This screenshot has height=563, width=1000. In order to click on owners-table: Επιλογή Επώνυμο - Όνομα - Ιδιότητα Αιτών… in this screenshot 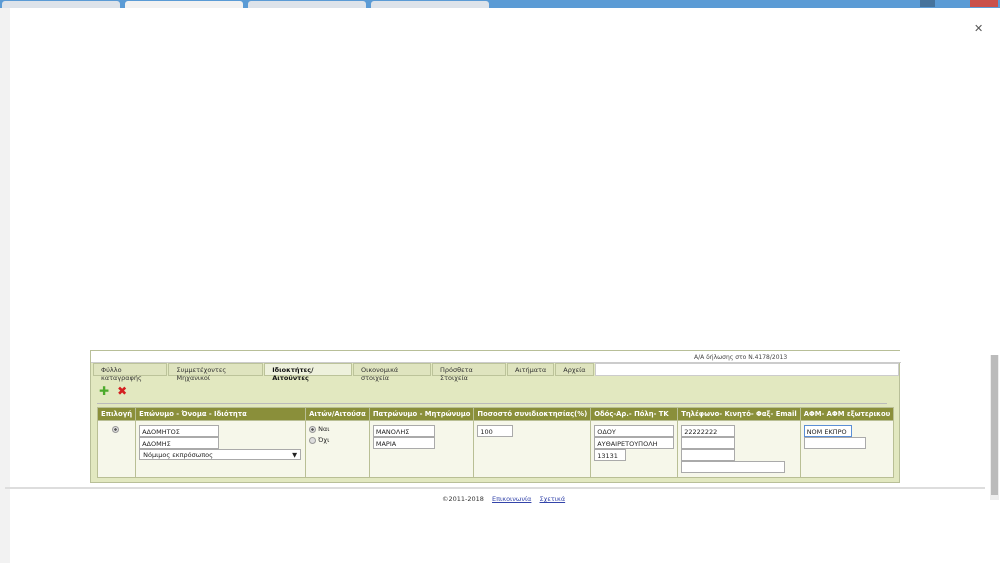, I will do `click(495, 442)`.